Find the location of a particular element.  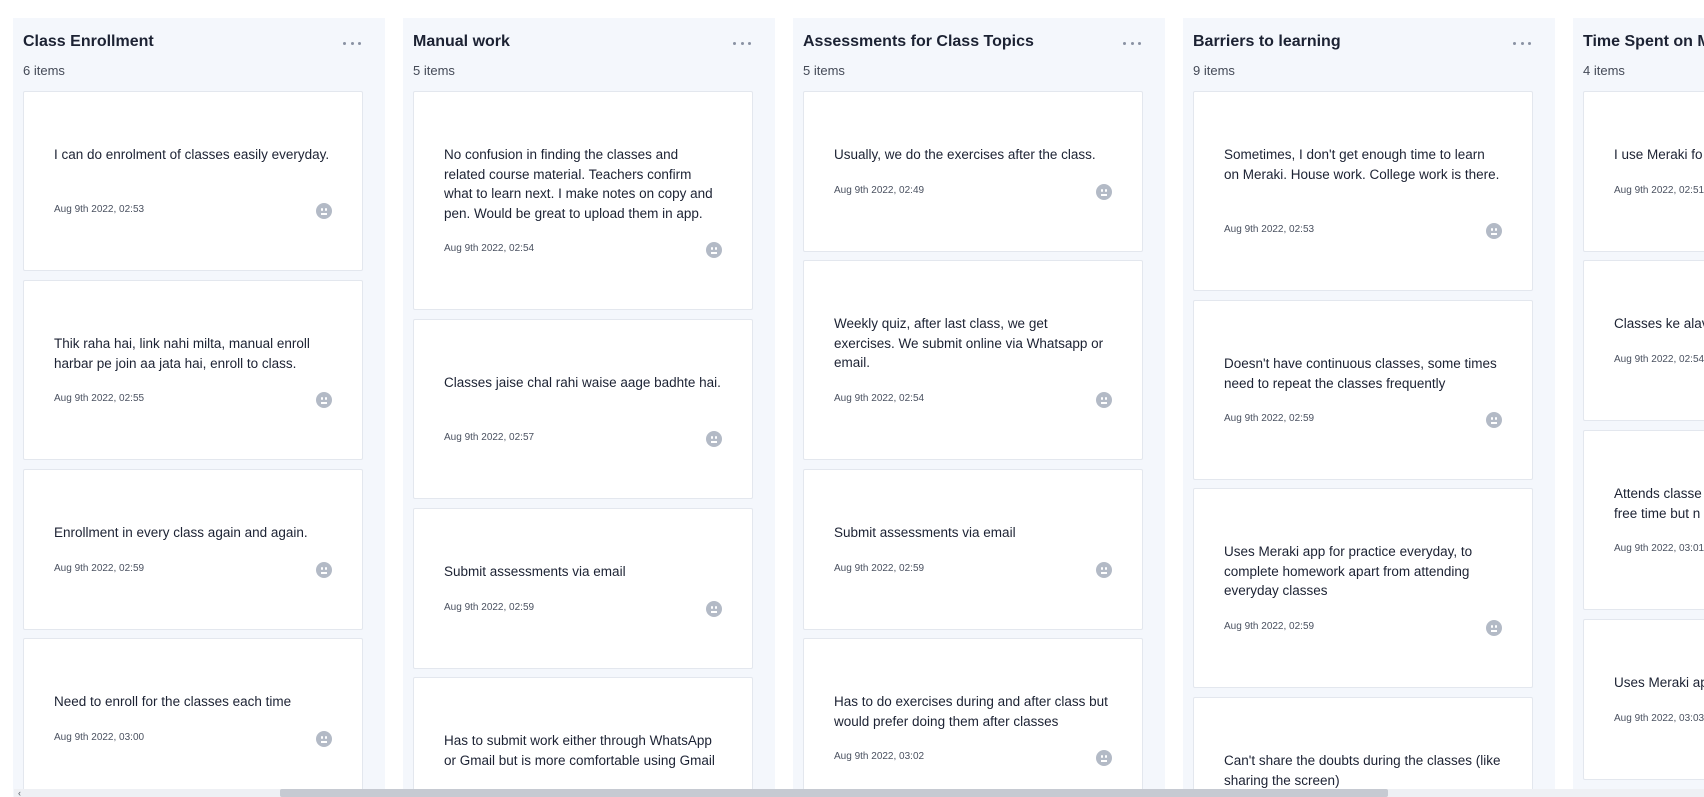

card-timestamp: Aug 9th 2022, 03:03 is located at coordinates (1659, 718).